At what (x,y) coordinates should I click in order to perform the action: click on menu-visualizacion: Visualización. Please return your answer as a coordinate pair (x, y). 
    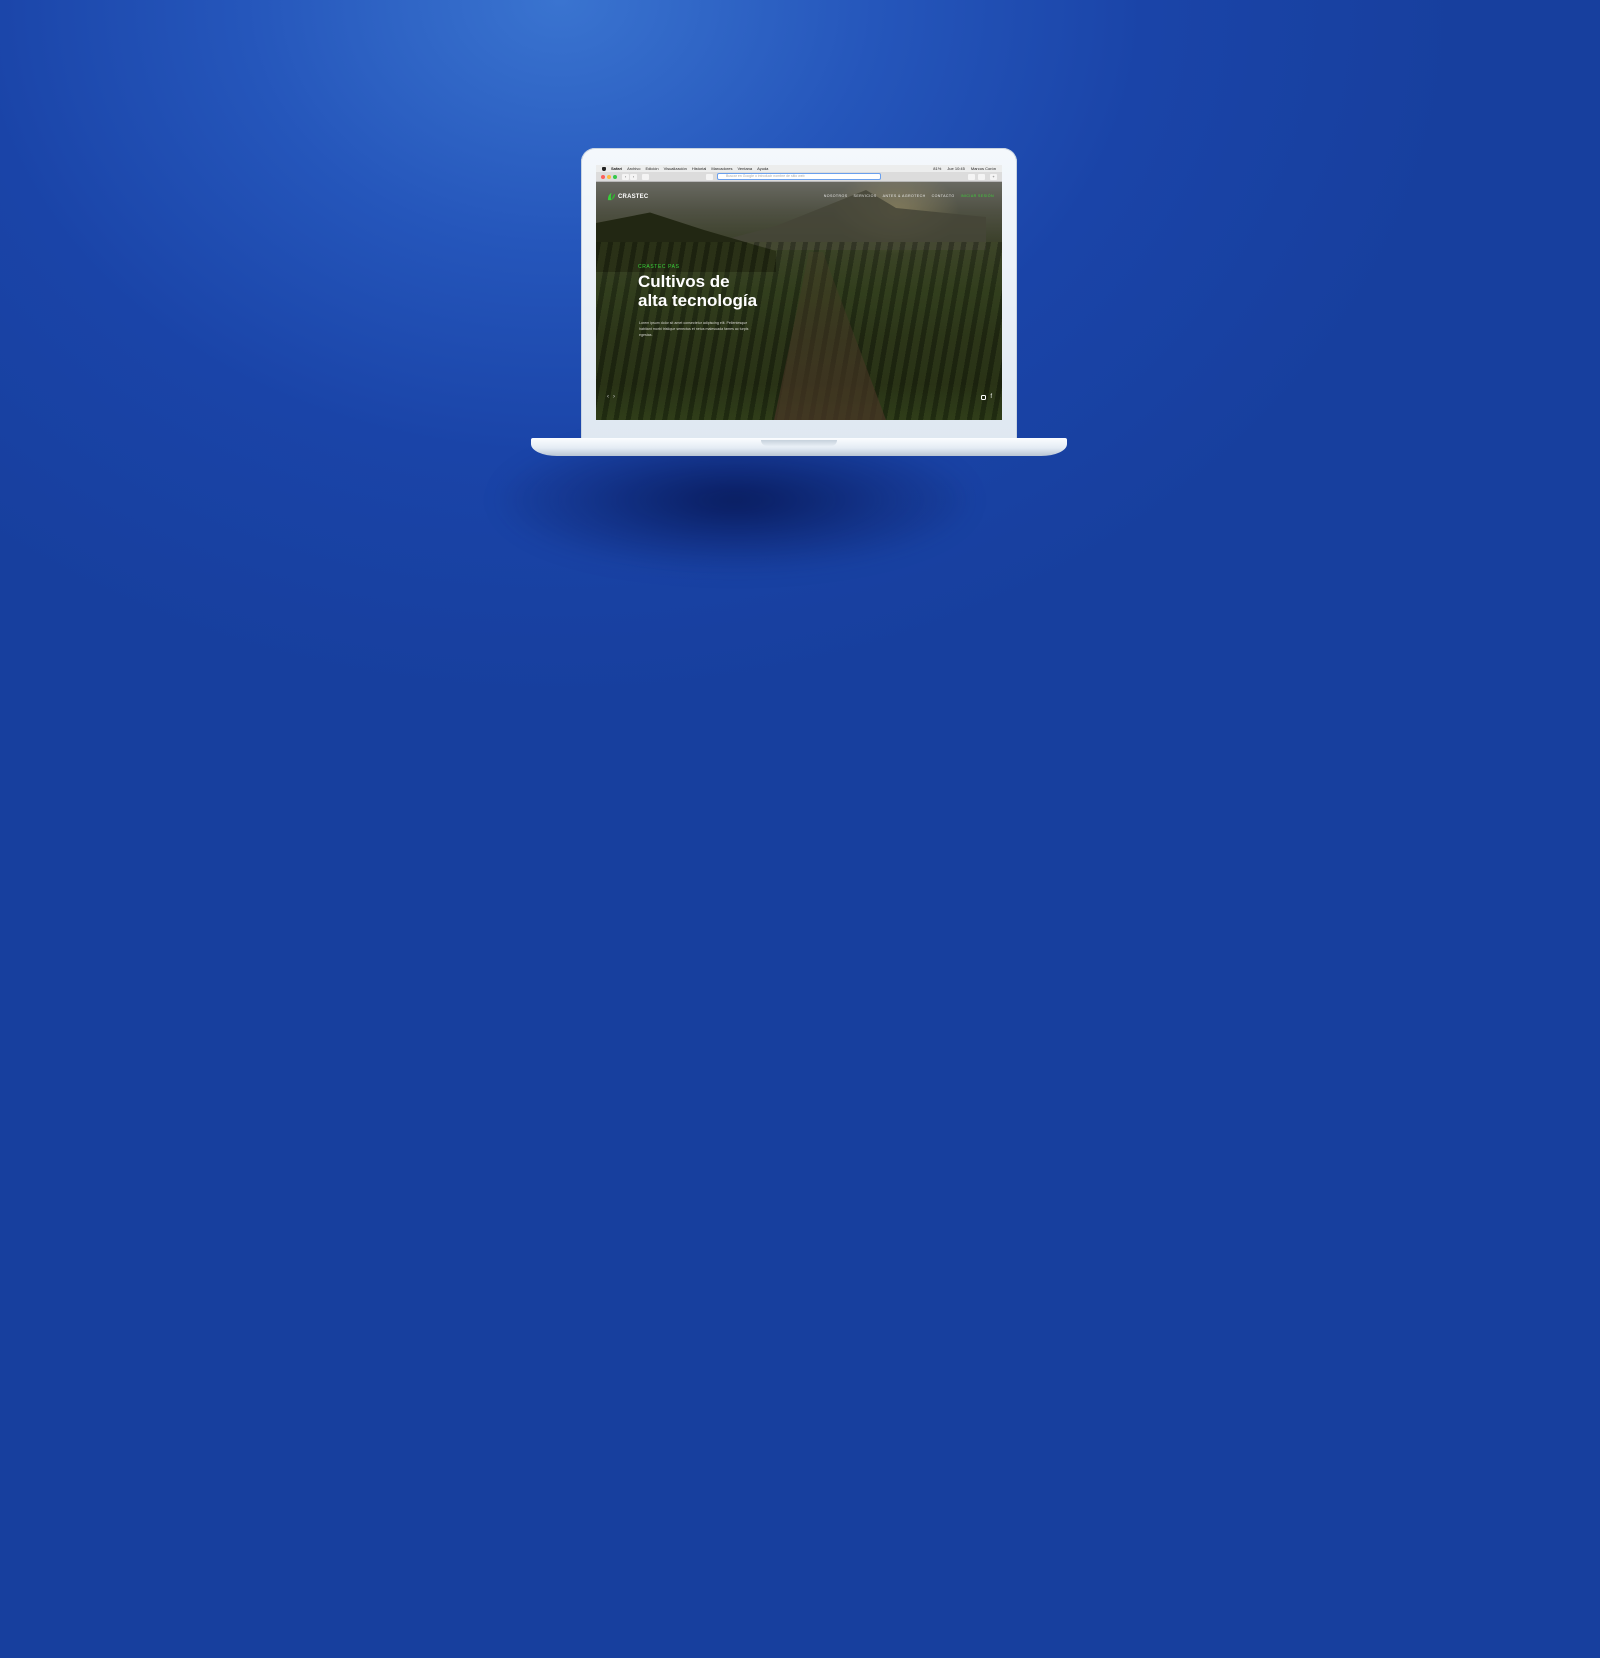
    Looking at the image, I should click on (675, 168).